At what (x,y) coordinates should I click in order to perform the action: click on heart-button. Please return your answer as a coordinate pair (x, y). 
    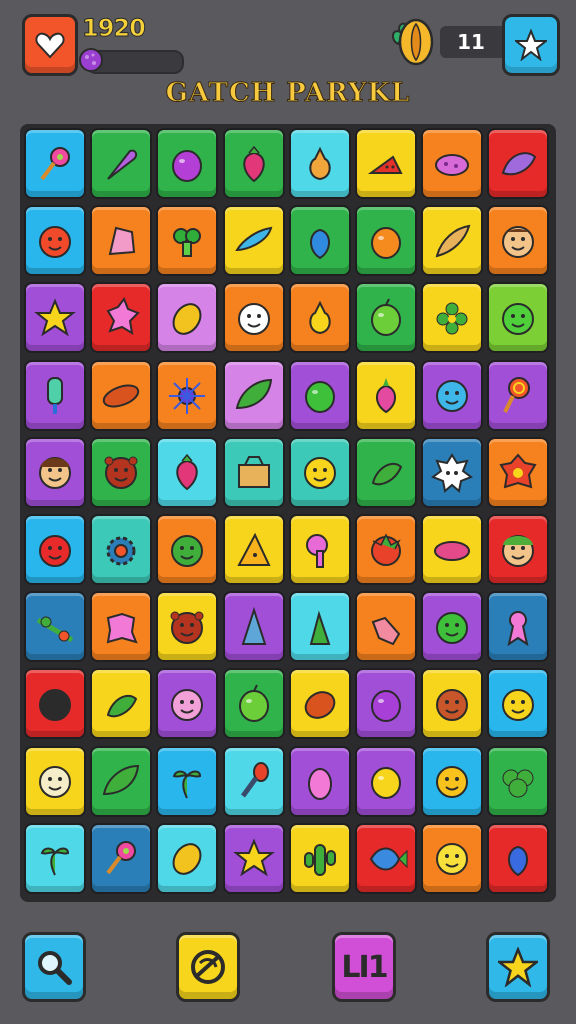
    Looking at the image, I should click on (50, 45).